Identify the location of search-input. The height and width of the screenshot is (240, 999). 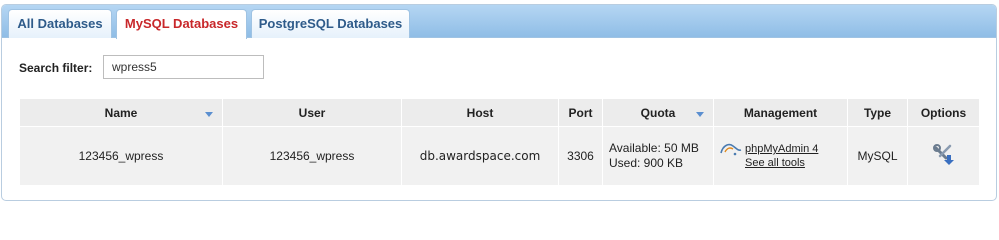
(183, 67).